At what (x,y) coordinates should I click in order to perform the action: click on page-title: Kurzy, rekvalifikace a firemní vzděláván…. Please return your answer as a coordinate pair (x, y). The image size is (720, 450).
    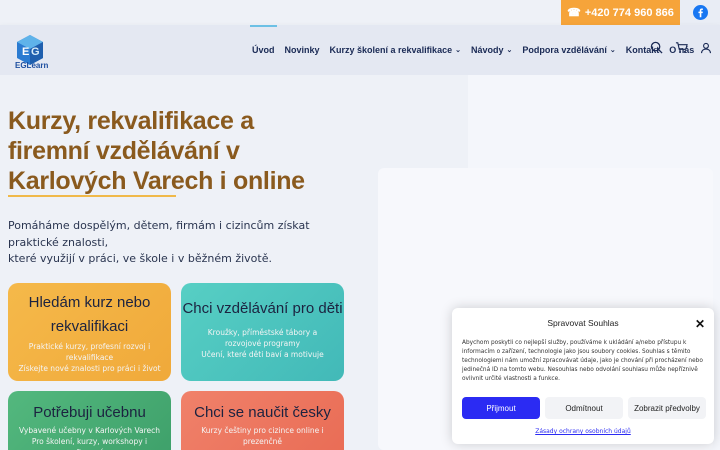
    Looking at the image, I should click on (156, 151).